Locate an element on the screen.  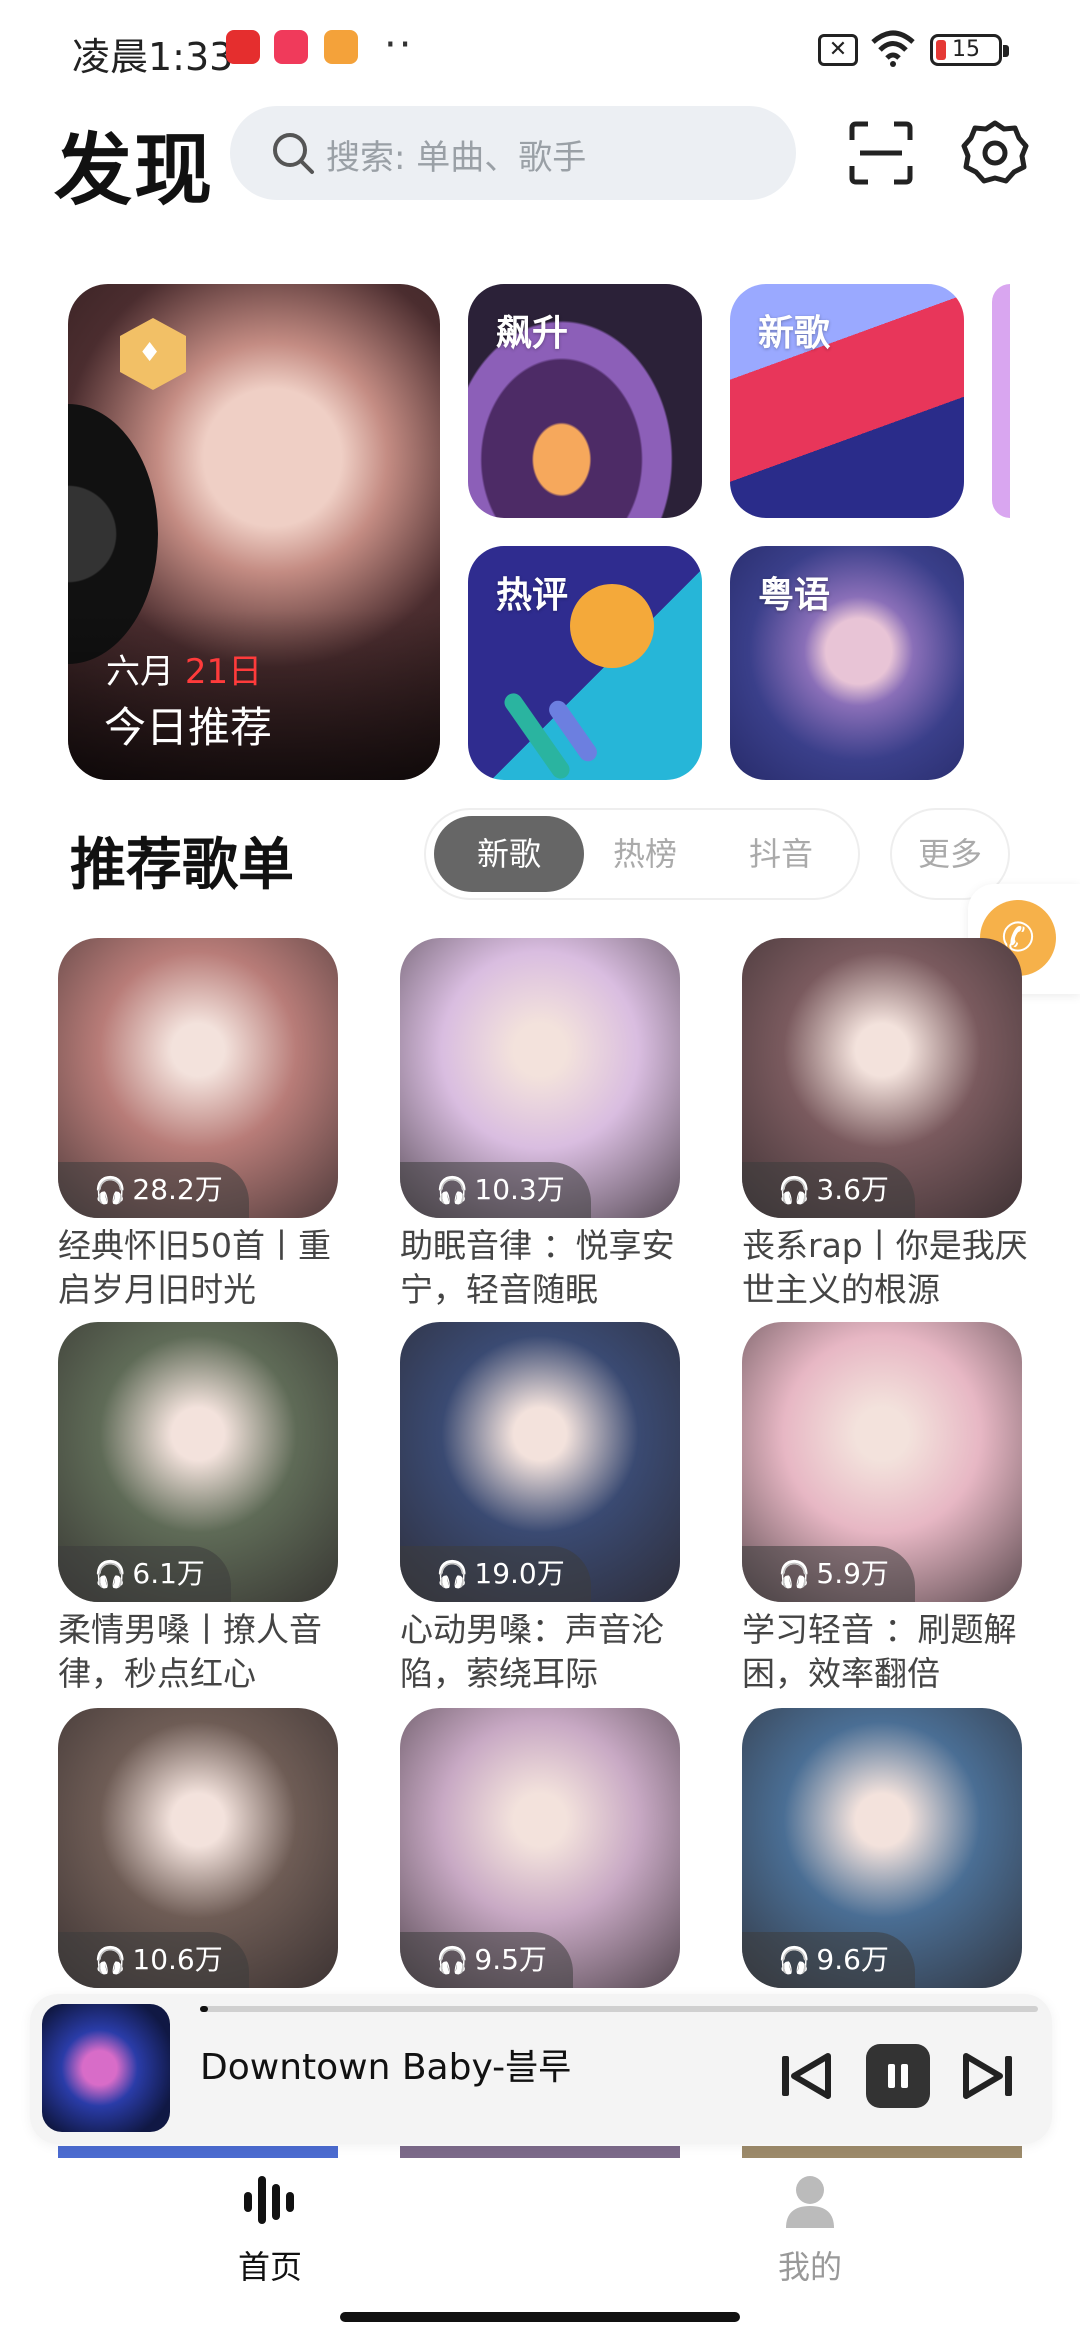
nav-home-label: 首页 is located at coordinates (269, 2267).